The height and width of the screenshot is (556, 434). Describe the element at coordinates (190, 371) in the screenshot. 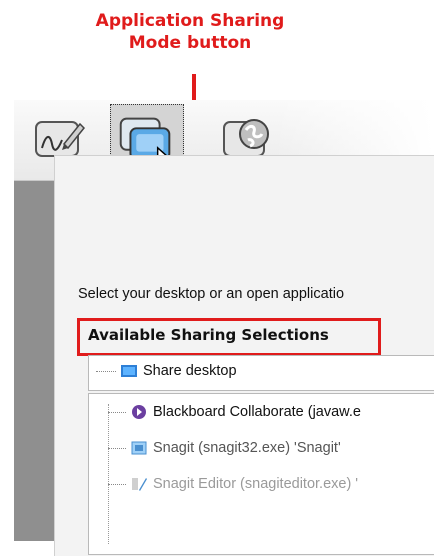

I see `share-desktop-label: Share desktop` at that location.